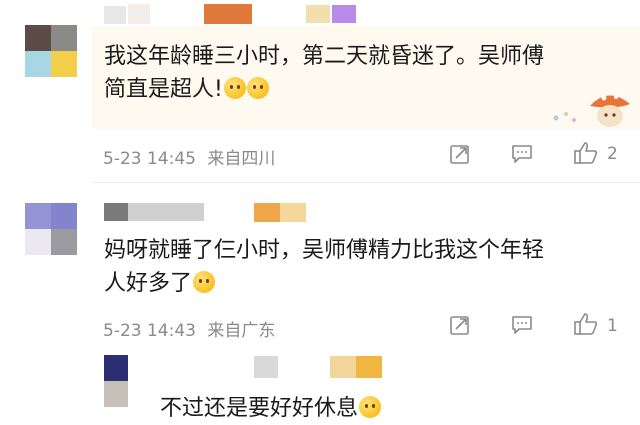 The height and width of the screenshot is (425, 640). Describe the element at coordinates (366, 182) in the screenshot. I see `divider` at that location.